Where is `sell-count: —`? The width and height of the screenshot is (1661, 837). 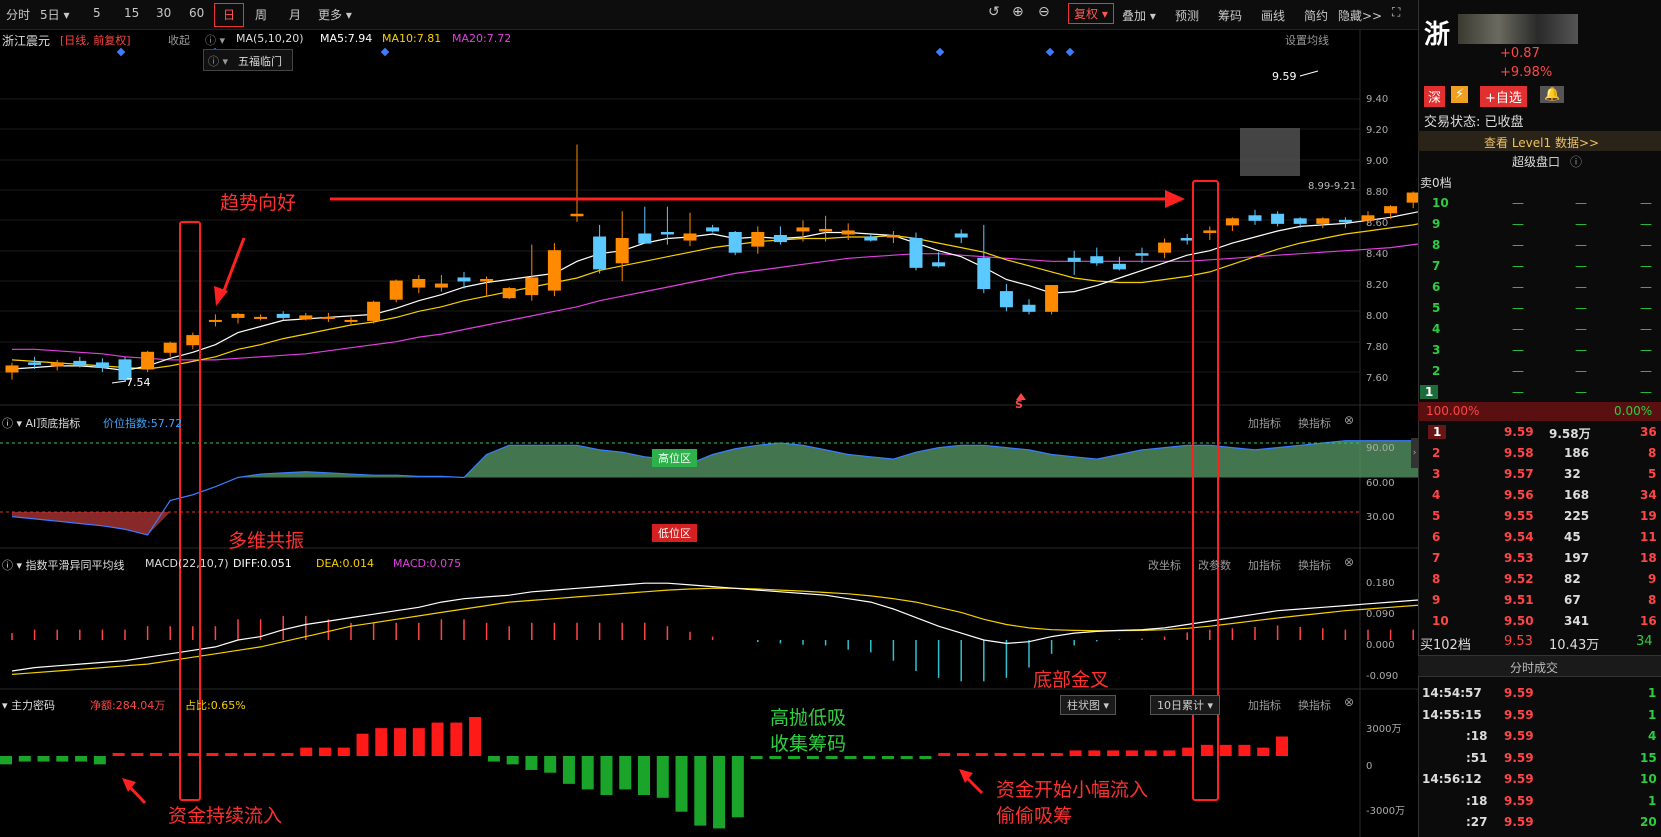 sell-count: — is located at coordinates (1646, 224).